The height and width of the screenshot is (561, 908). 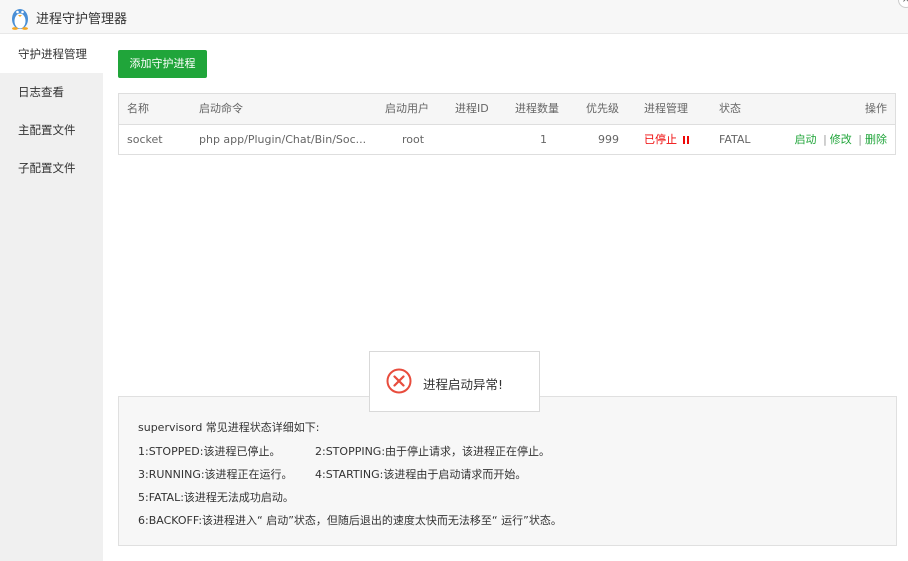 What do you see at coordinates (472, 108) in the screenshot?
I see `header-pid: 进程ID` at bounding box center [472, 108].